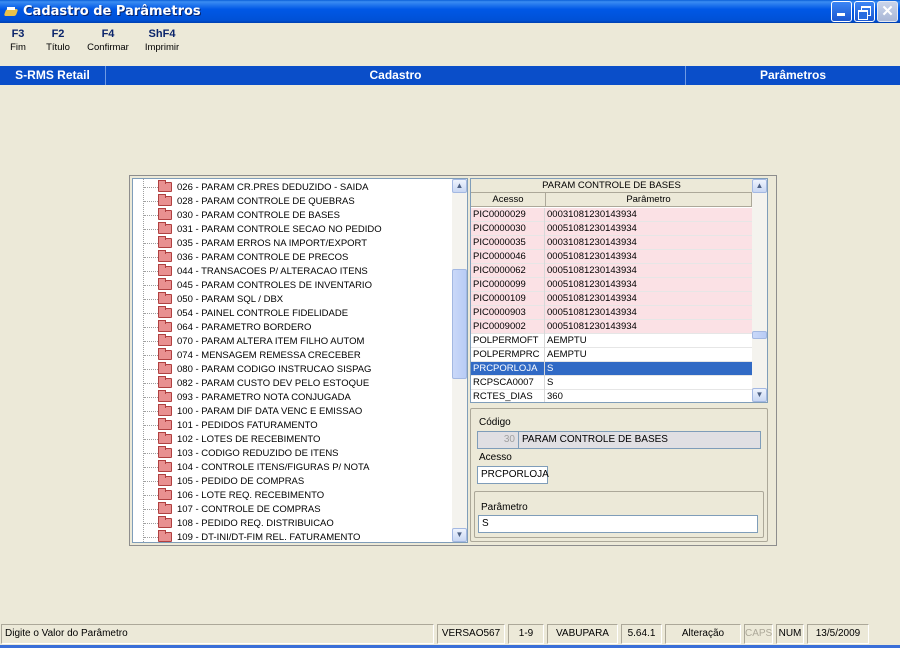 This screenshot has height=648, width=900. I want to click on tree-item: 026 - PARAM CR.PRES DEDUZIDO - SAIDA, so click(250, 187).